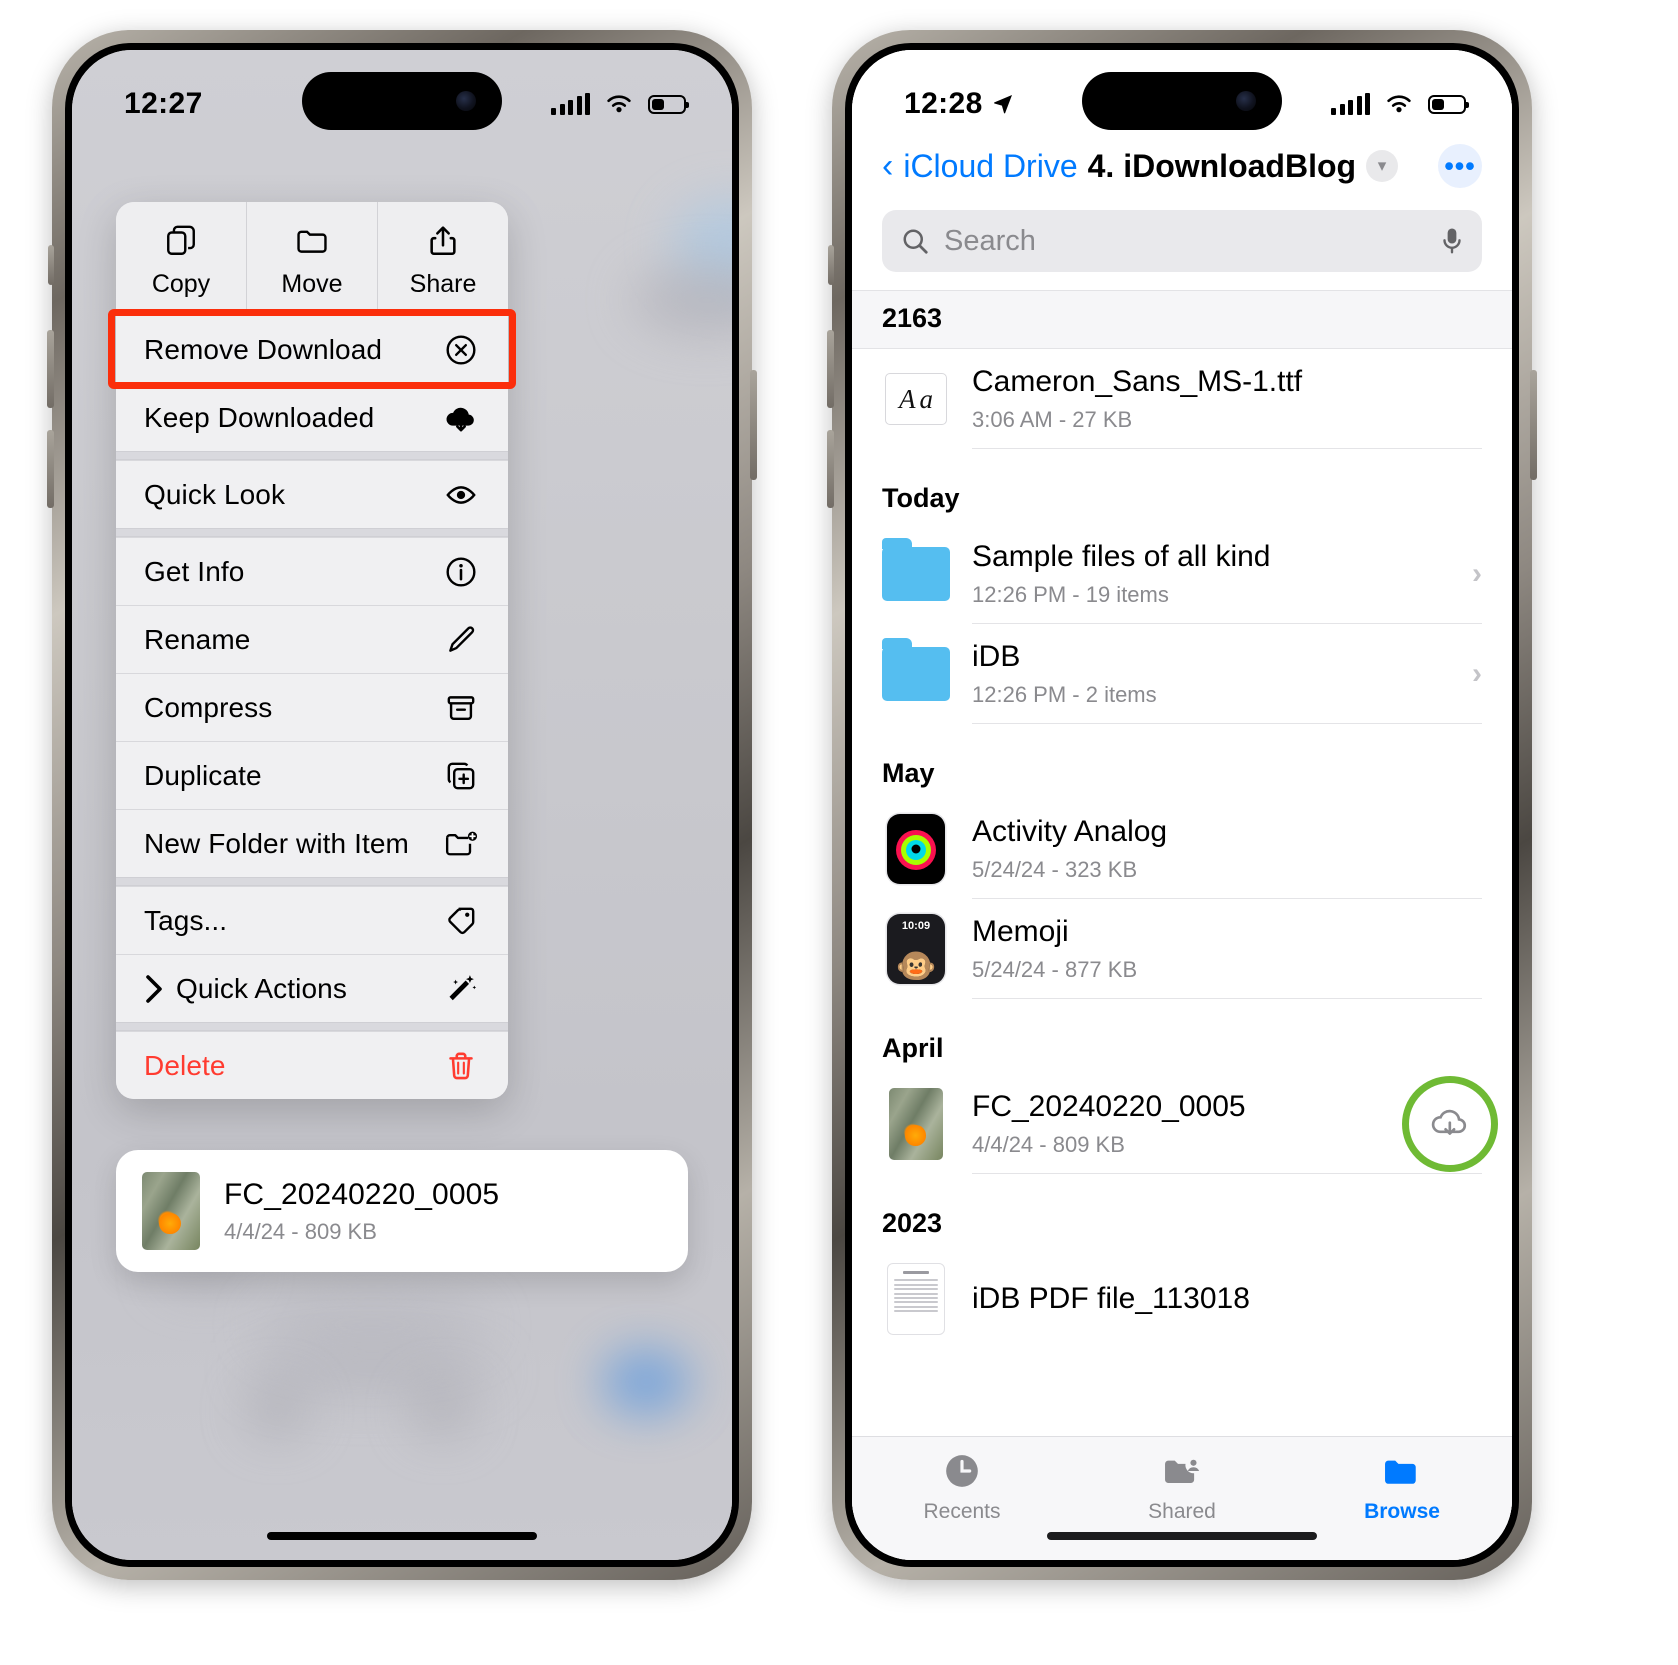 This screenshot has width=1678, height=1665. Describe the element at coordinates (261, 988) in the screenshot. I see `menu-item-label: Quick Actions` at that location.